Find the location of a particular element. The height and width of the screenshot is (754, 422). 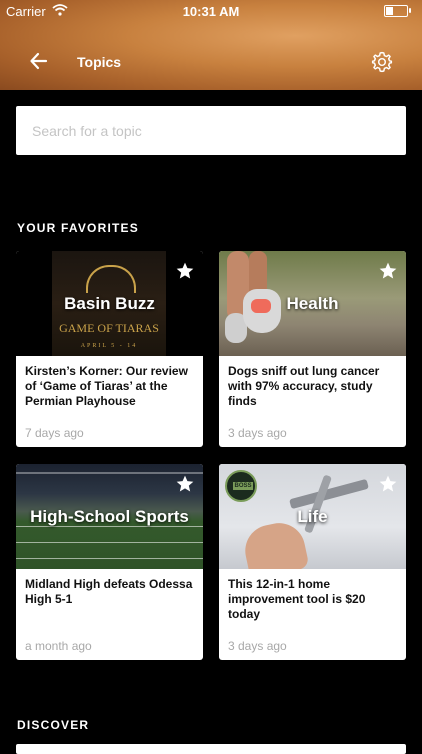

status-time: 10:31 AM is located at coordinates (211, 11).